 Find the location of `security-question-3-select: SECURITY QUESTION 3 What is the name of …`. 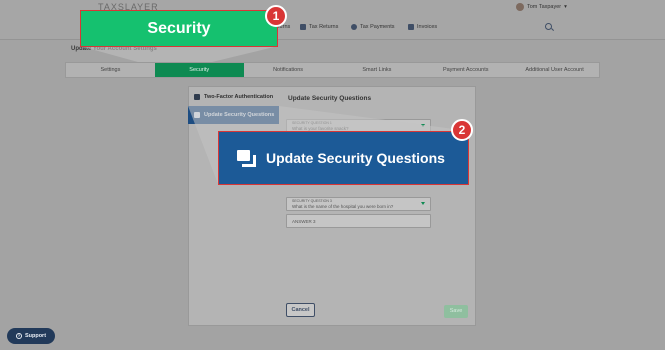

security-question-3-select: SECURITY QUESTION 3 What is the name of … is located at coordinates (358, 204).